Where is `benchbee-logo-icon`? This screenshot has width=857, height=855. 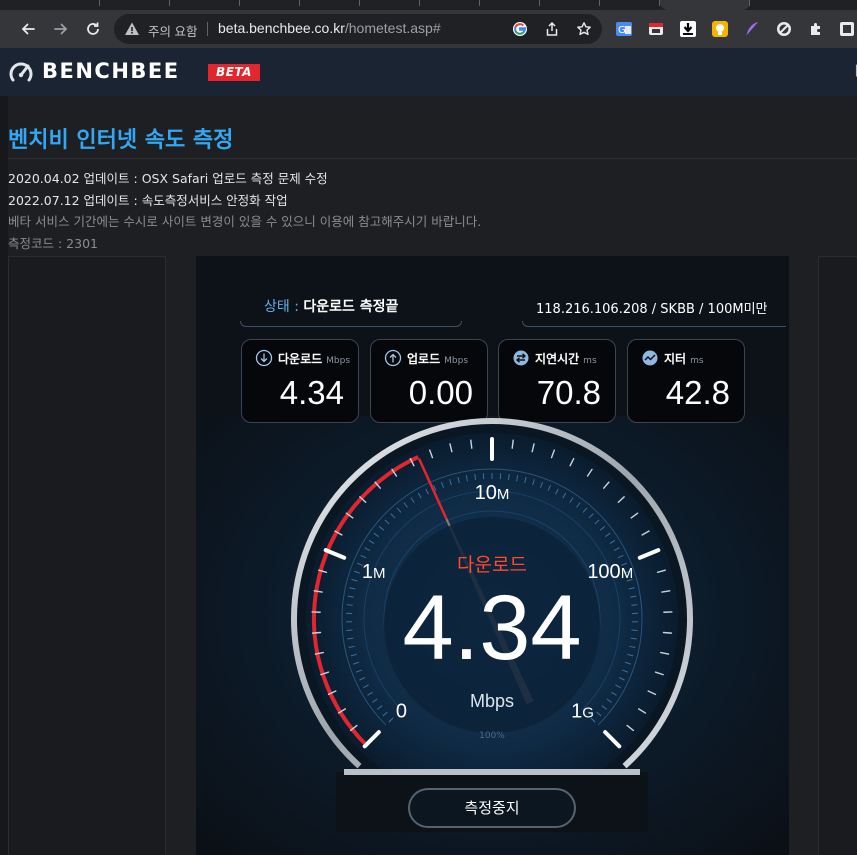
benchbee-logo-icon is located at coordinates (21, 73).